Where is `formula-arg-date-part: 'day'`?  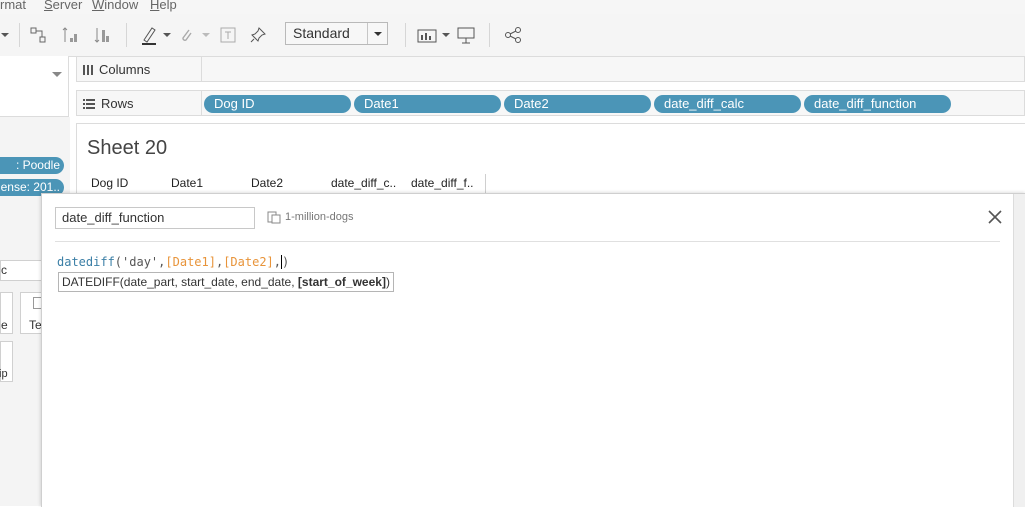 formula-arg-date-part: 'day' is located at coordinates (140, 262).